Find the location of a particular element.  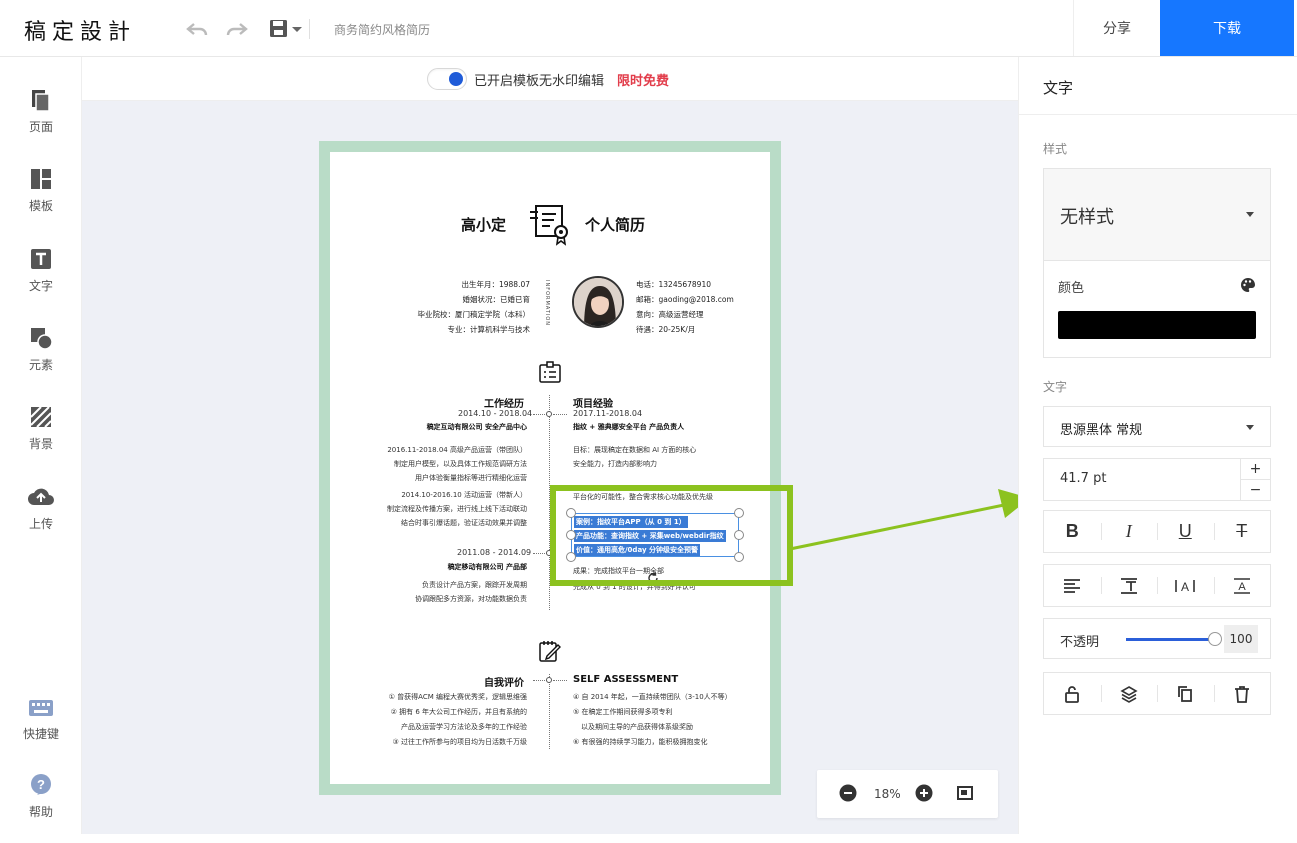

project-section-title: 项目经验 is located at coordinates (593, 402).